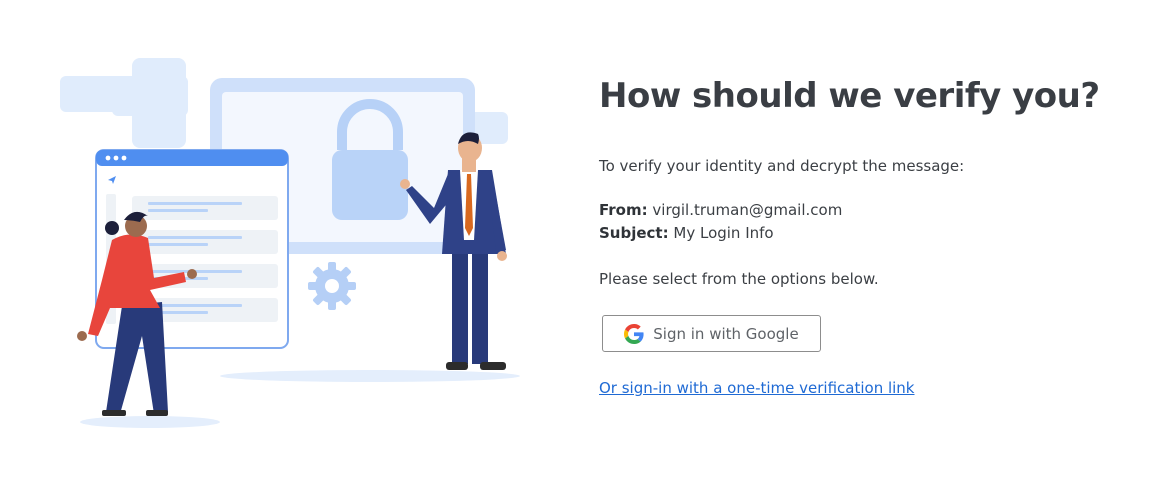 The height and width of the screenshot is (478, 1160). I want to click on google-button-label: Sign in with Google, so click(726, 333).